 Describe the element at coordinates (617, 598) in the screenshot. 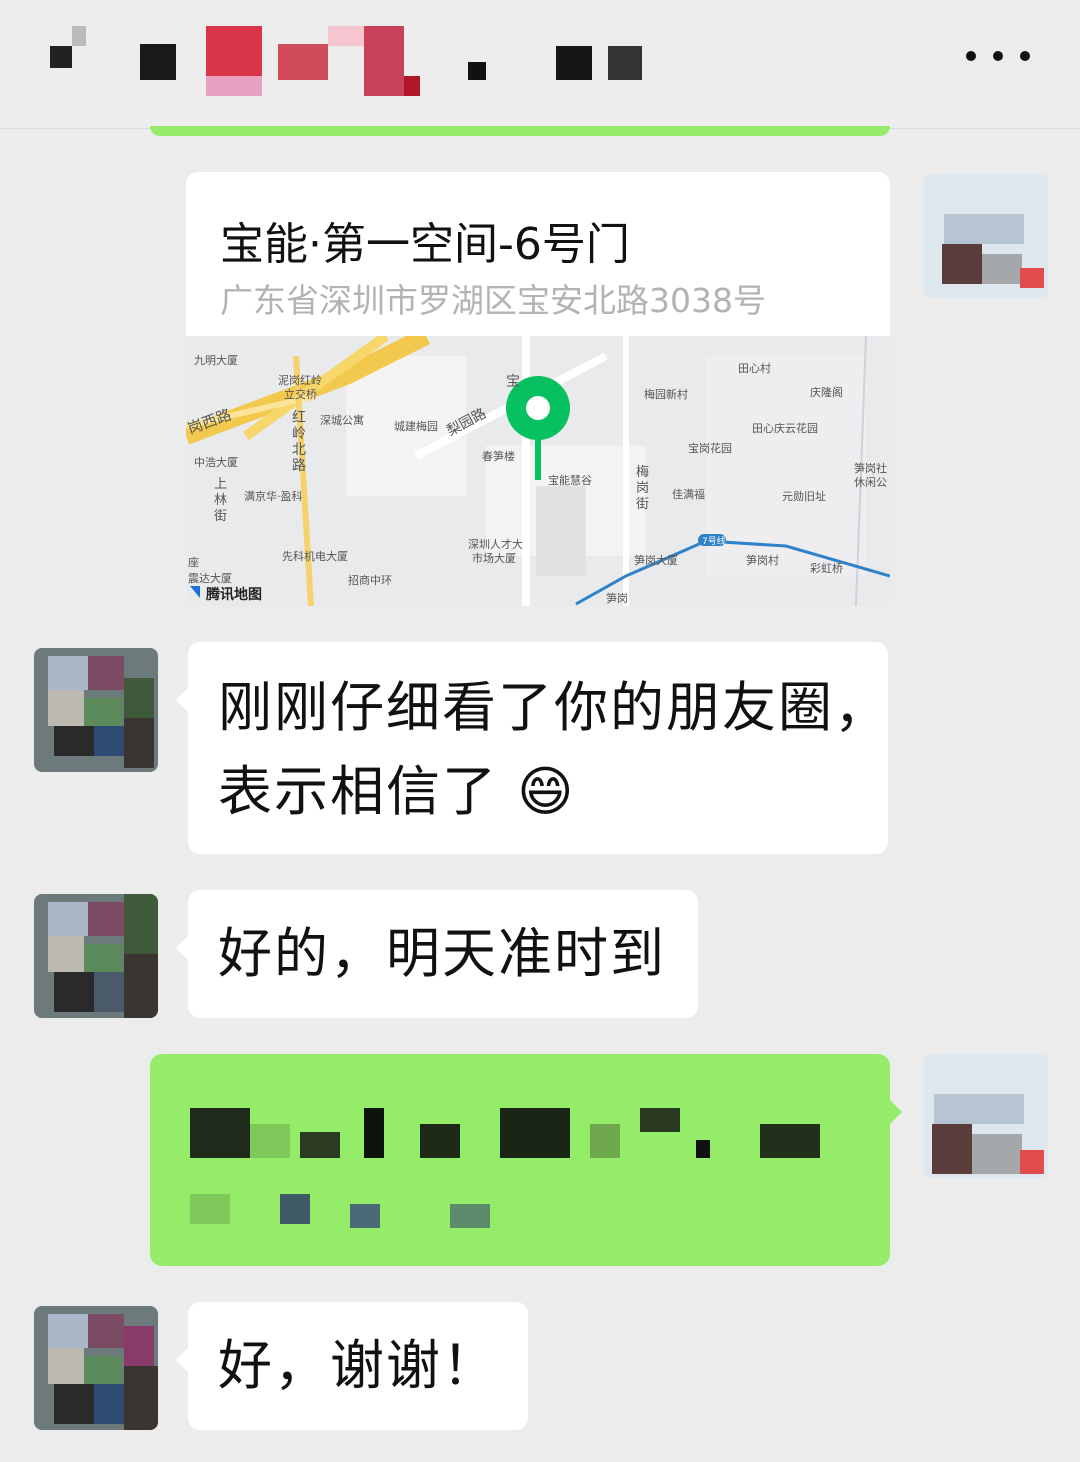

I see `map-label: 笋岗` at that location.